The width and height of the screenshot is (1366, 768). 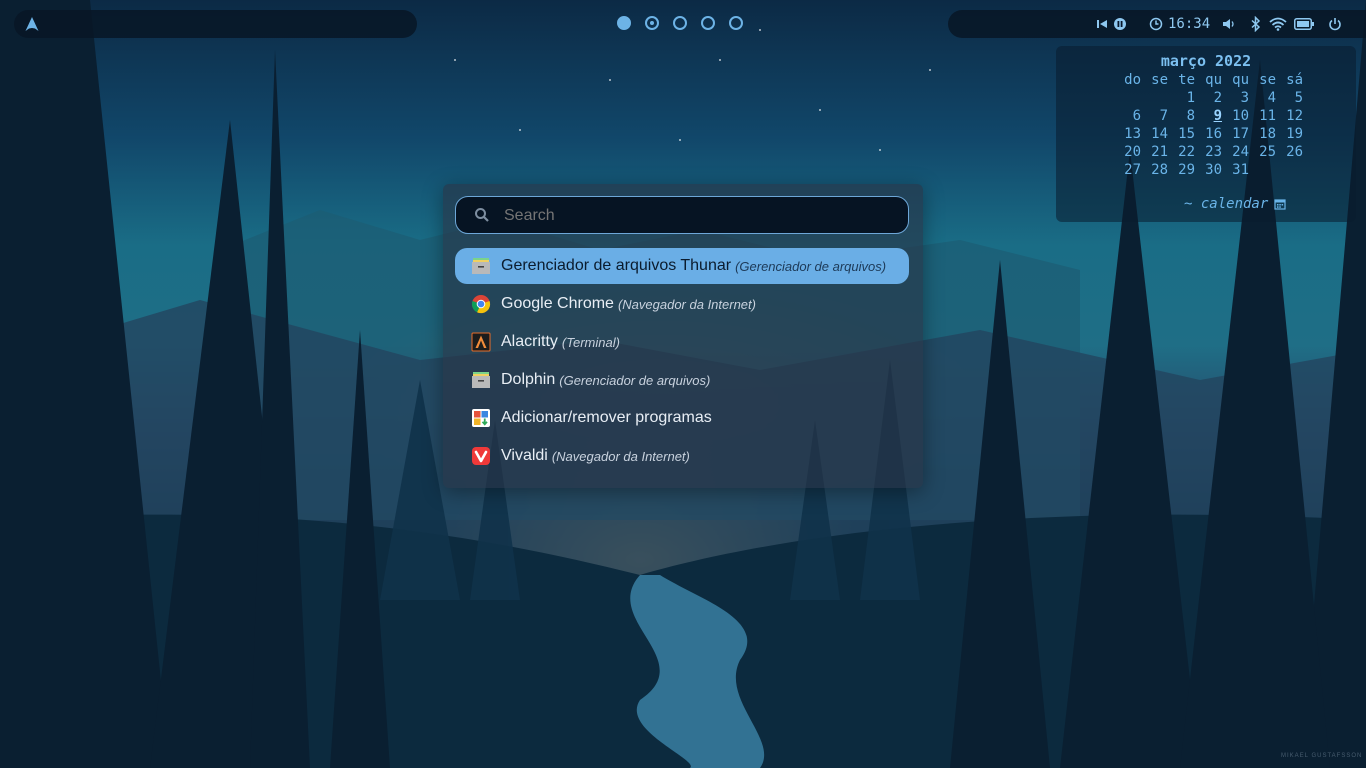 What do you see at coordinates (1267, 134) in the screenshot?
I see `calendar-day: 18` at bounding box center [1267, 134].